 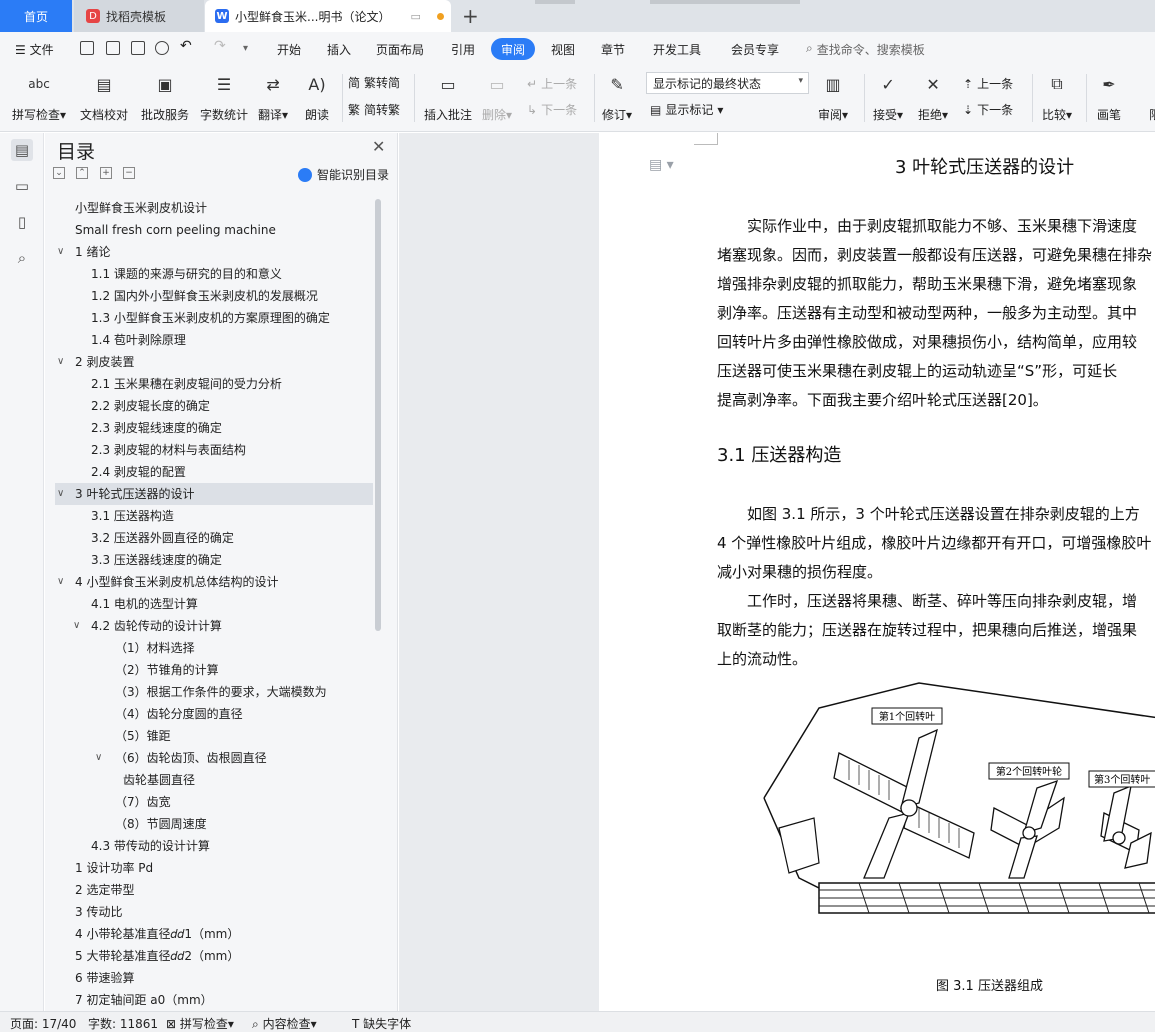 What do you see at coordinates (755, 49) in the screenshot?
I see `menu-membership: 会员专享` at bounding box center [755, 49].